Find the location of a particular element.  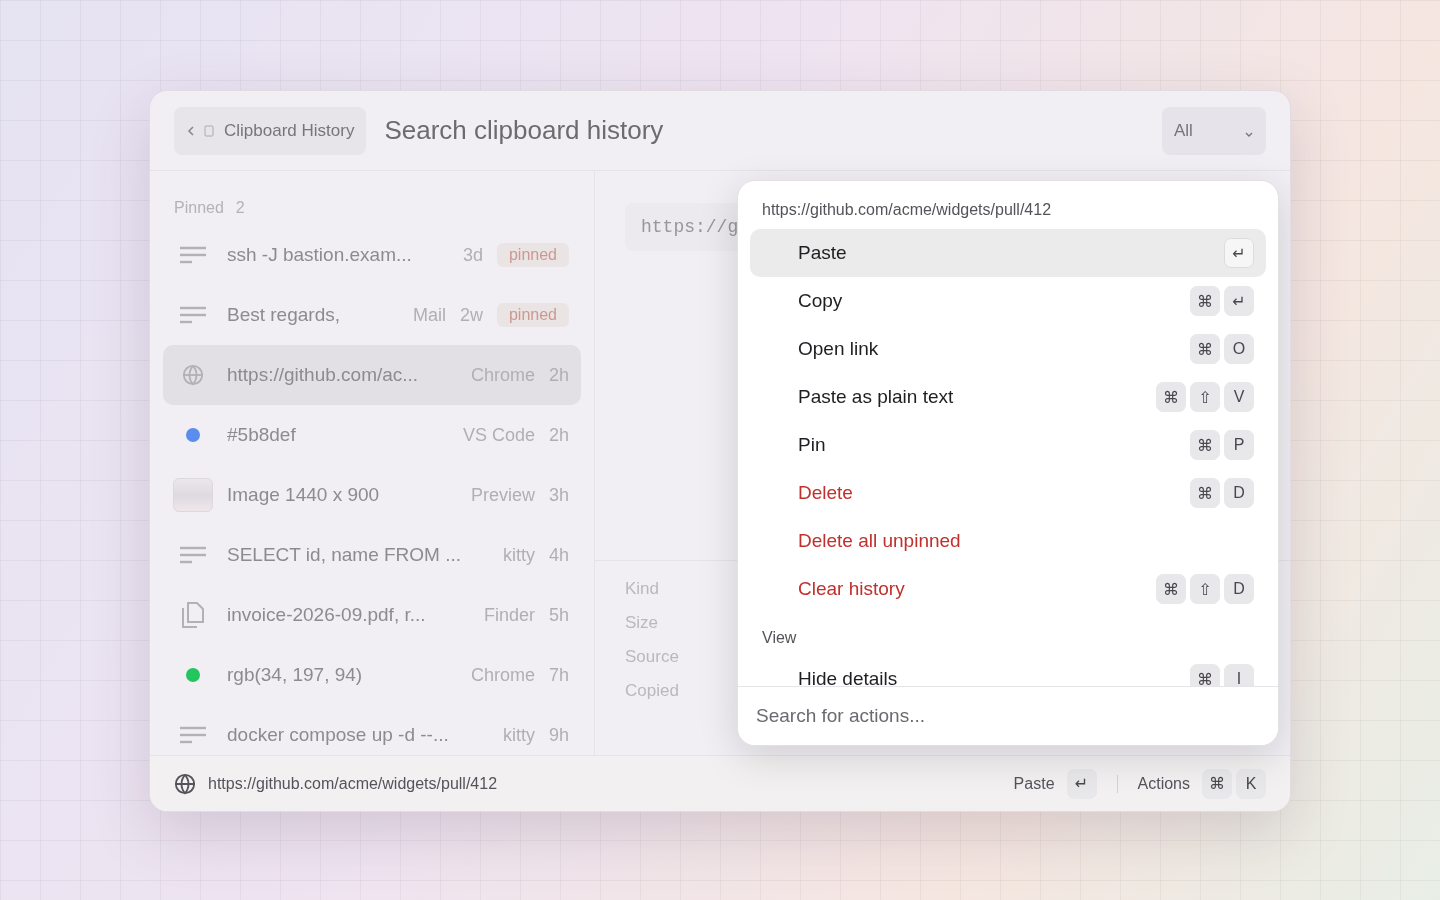

item-source: Preview is located at coordinates (502, 495).